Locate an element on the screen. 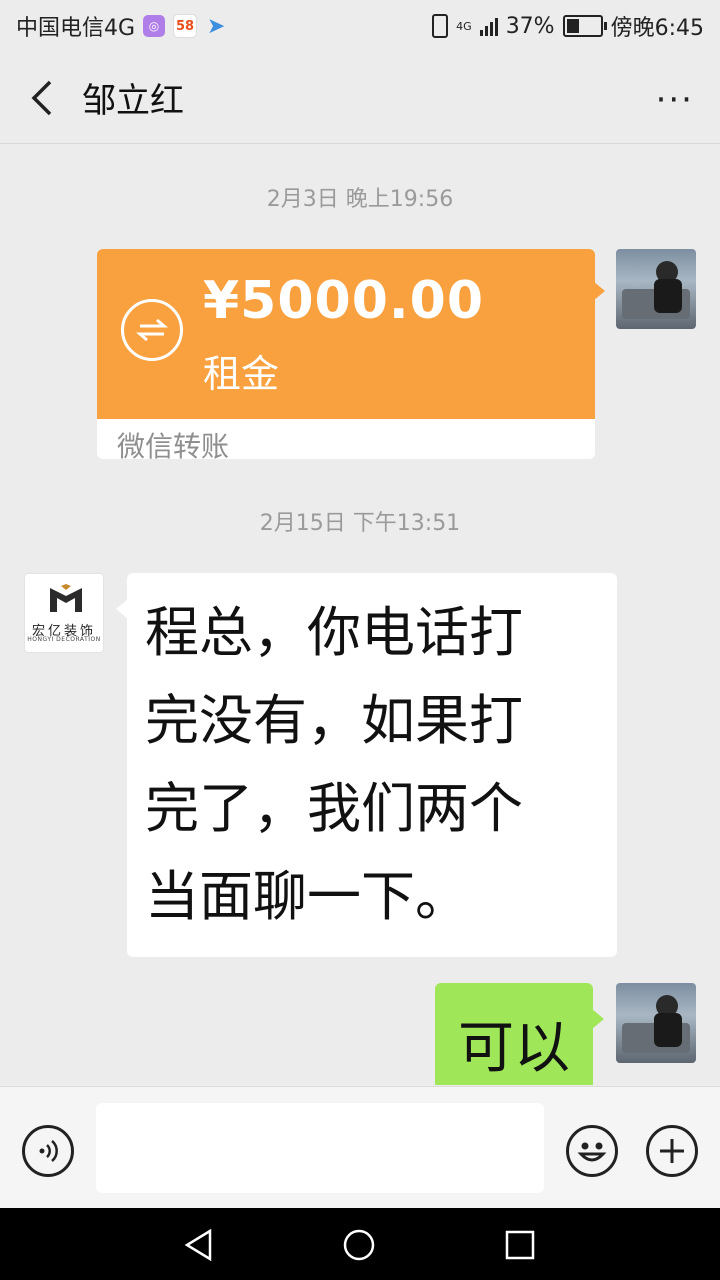 The height and width of the screenshot is (1280, 720). status-right: 4G 37% 傍晚6:45 is located at coordinates (568, 26).